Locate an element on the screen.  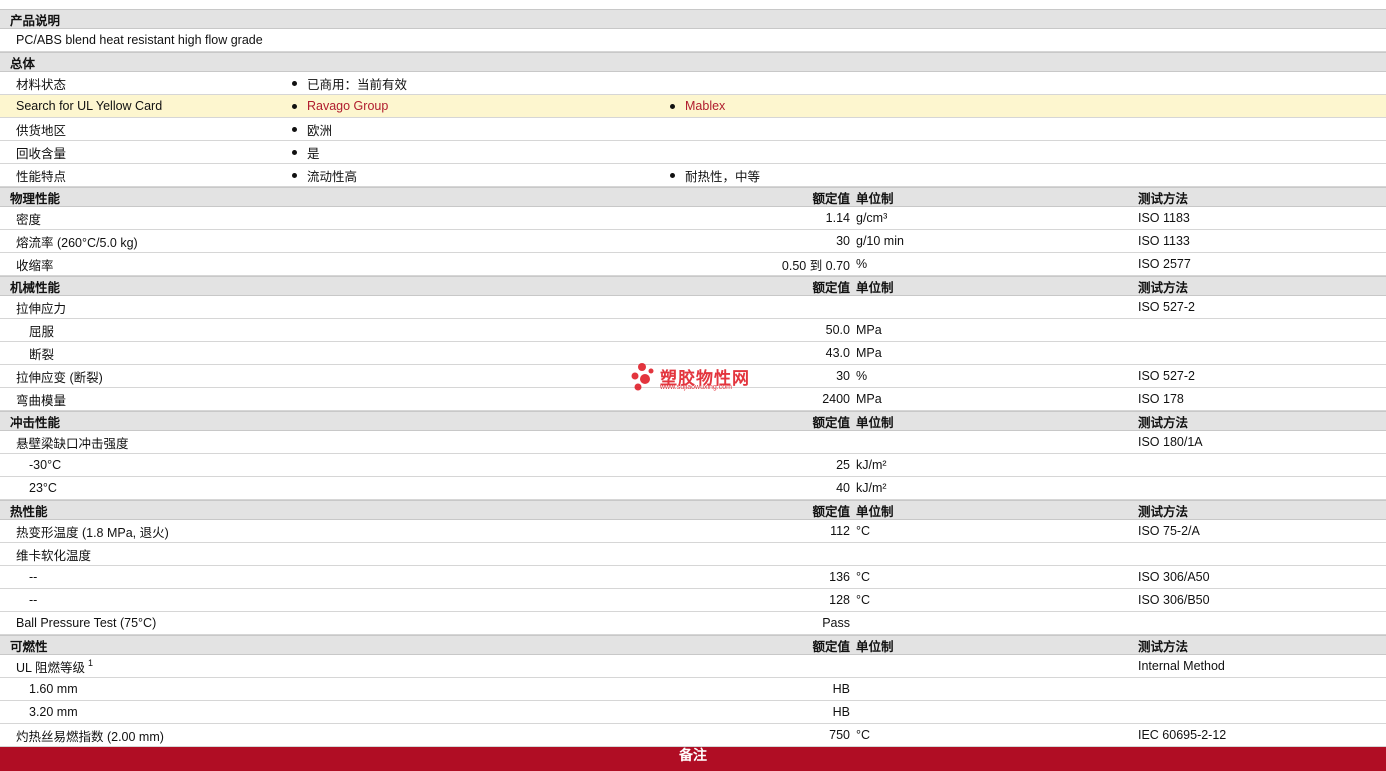
table-row: -- 136 °C ISO 306/A50 is located at coordinates (693, 577).